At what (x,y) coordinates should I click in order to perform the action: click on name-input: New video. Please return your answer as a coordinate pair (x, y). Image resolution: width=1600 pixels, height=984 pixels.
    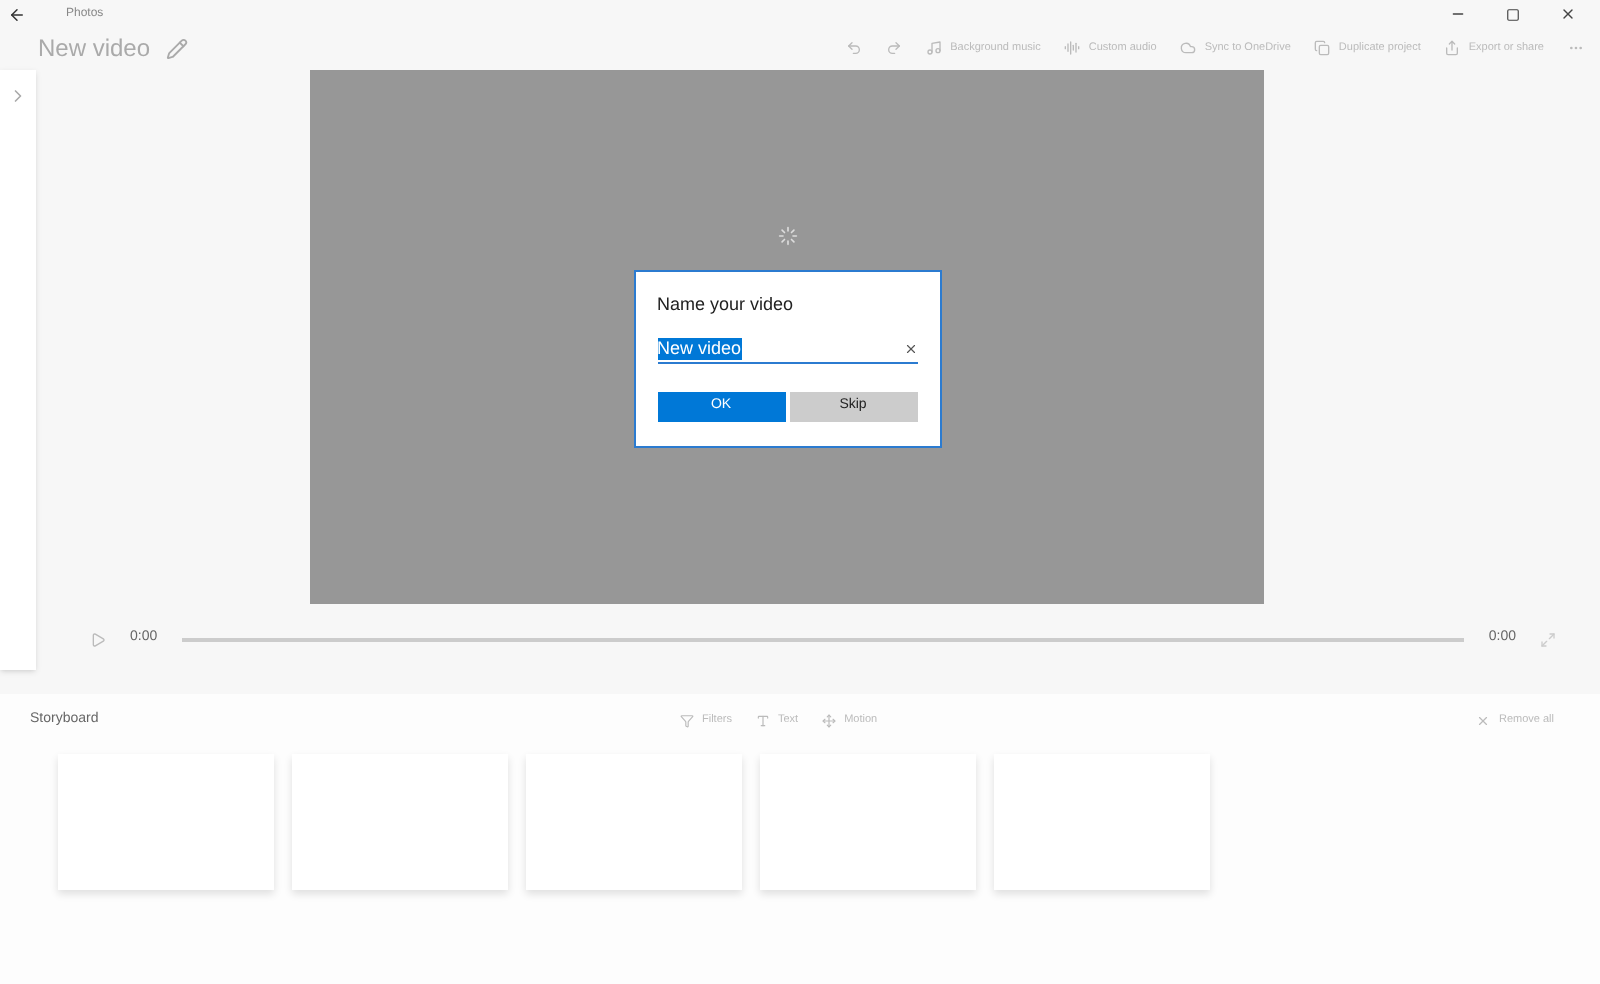
    Looking at the image, I should click on (787, 350).